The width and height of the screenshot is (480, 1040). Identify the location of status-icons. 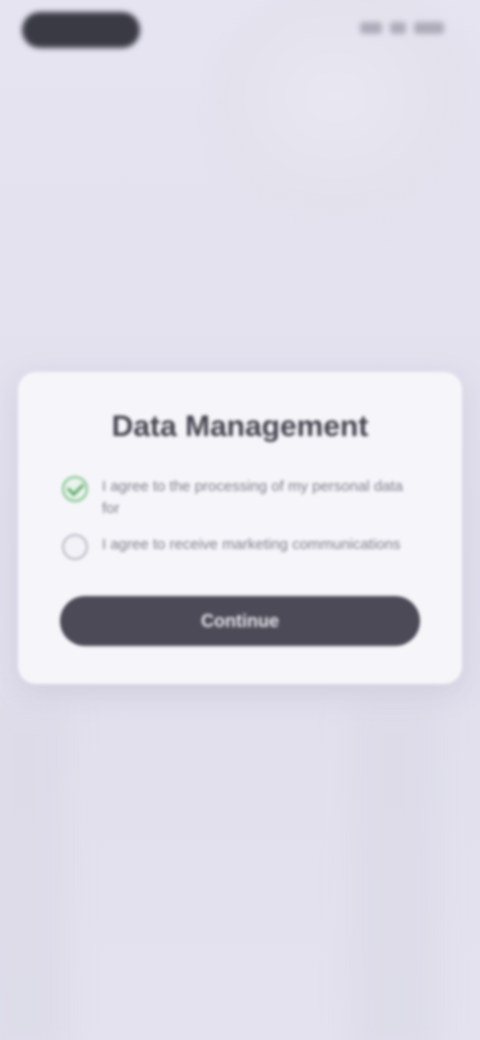
(402, 28).